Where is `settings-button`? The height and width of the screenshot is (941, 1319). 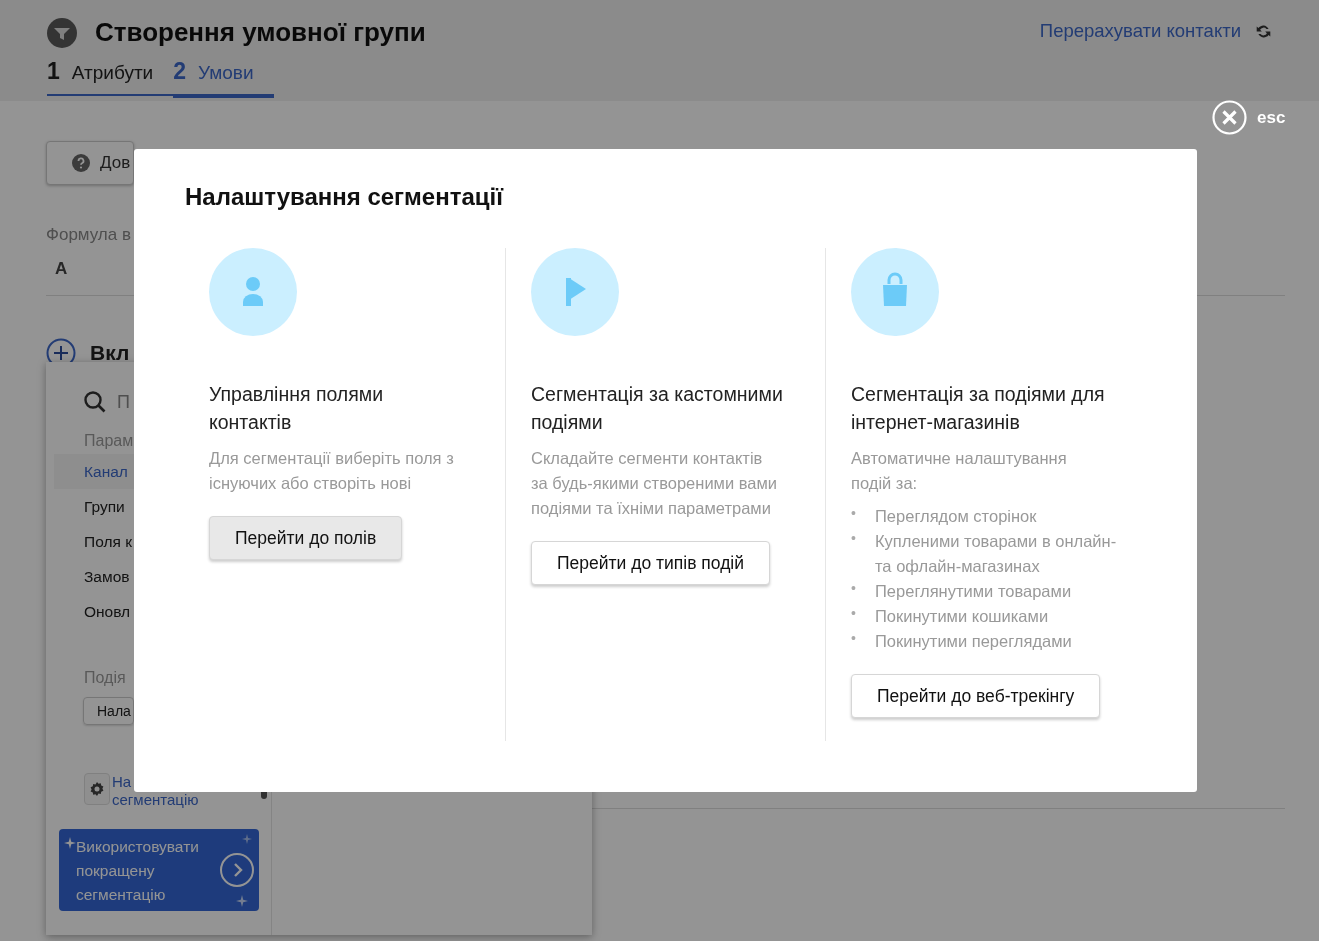 settings-button is located at coordinates (97, 789).